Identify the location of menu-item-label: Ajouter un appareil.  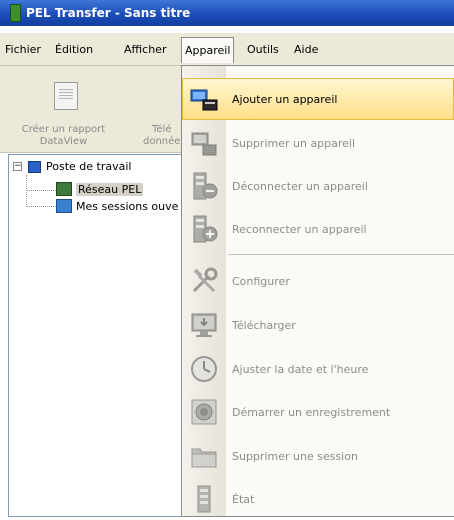
(285, 99).